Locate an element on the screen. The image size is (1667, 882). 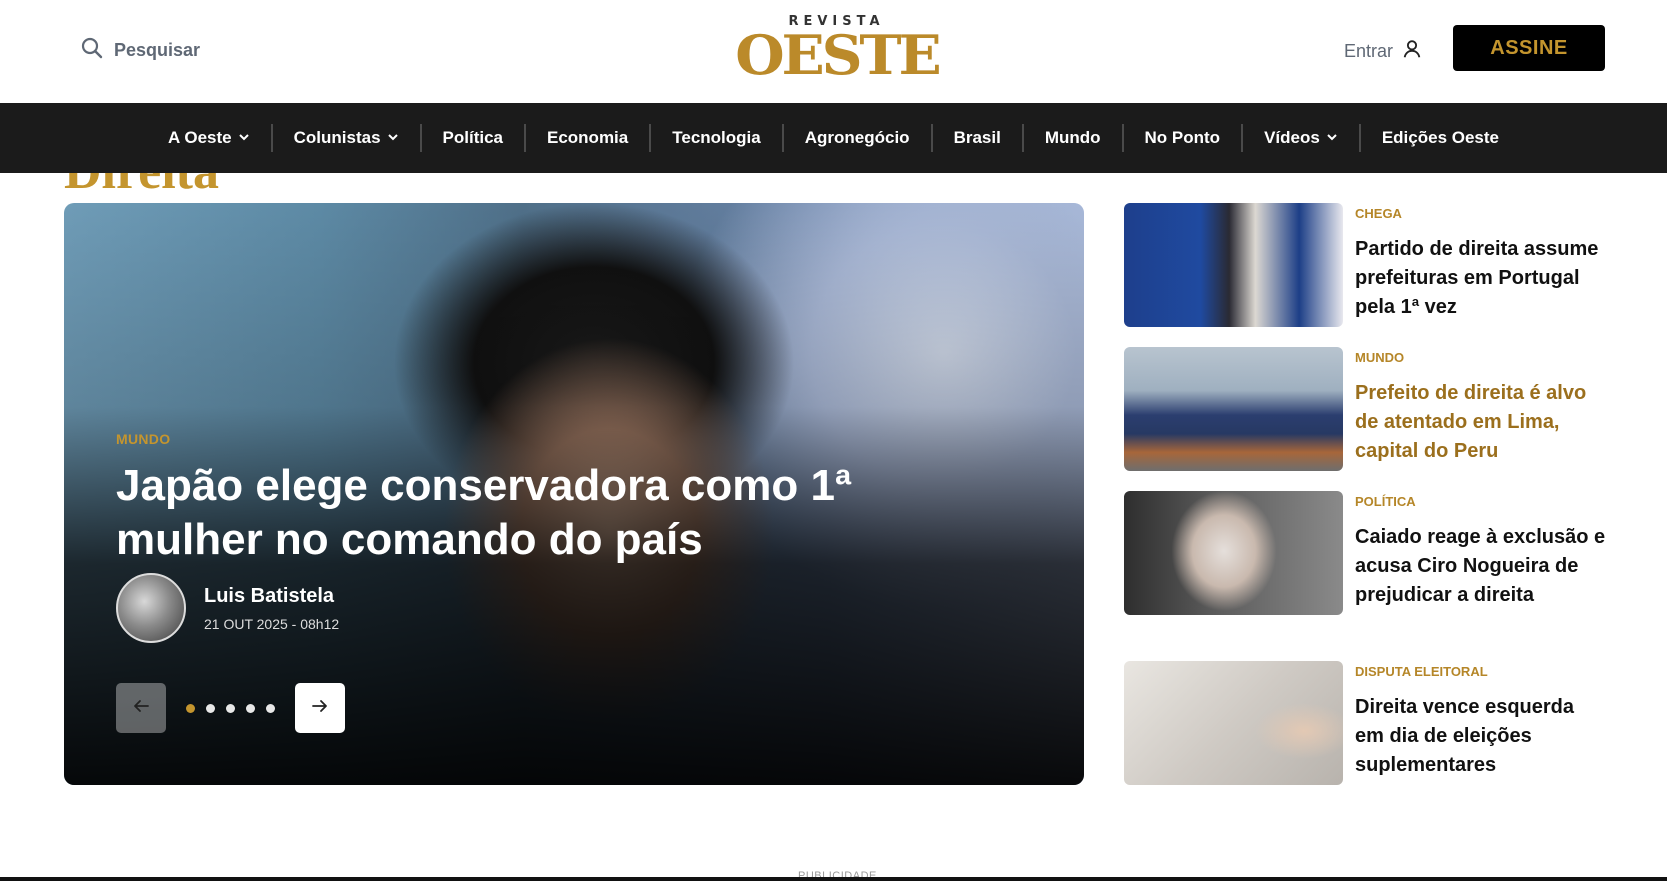
avatar is located at coordinates (151, 608).